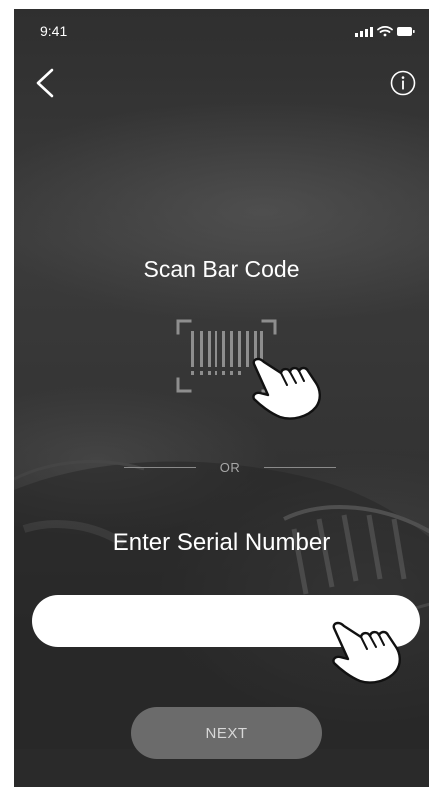  I want to click on cellular-signal-icon, so click(364, 32).